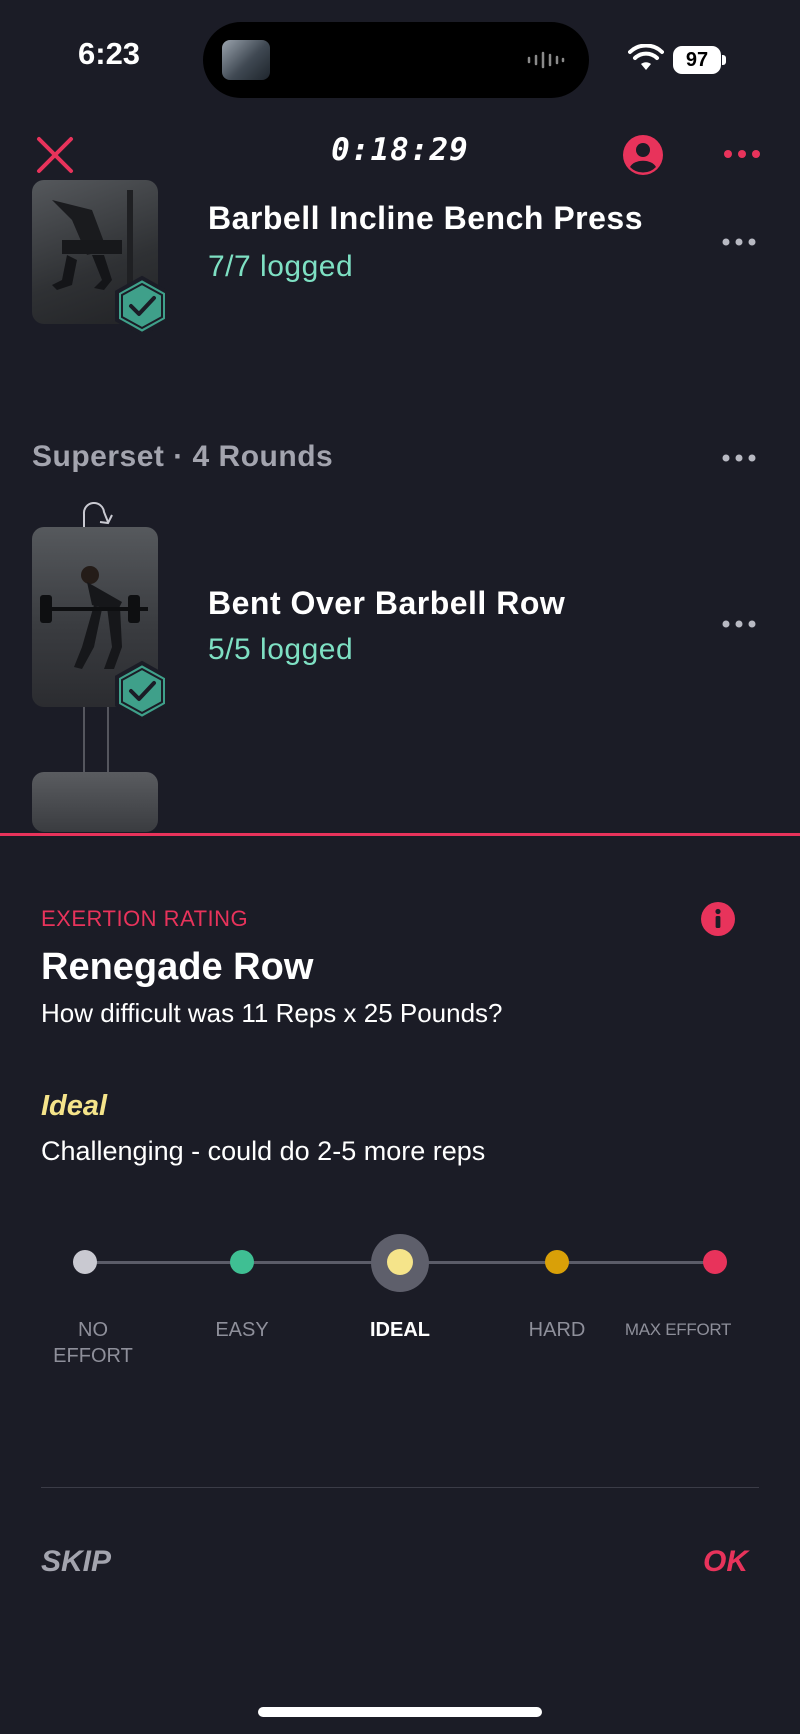 Image resolution: width=800 pixels, height=1734 pixels. I want to click on rating-label-max-effort: MAX EFFORT, so click(678, 1329).